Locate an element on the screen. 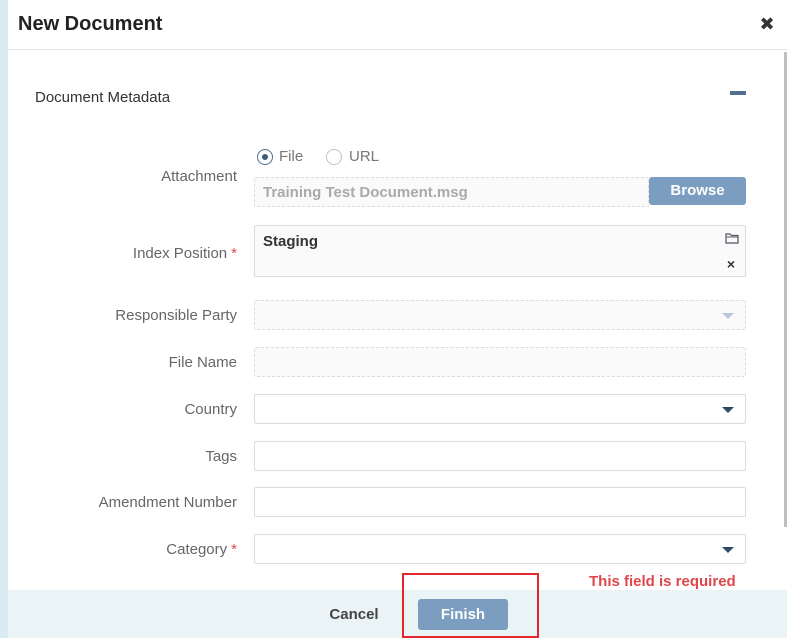  dialog-title: New Document is located at coordinates (90, 24).